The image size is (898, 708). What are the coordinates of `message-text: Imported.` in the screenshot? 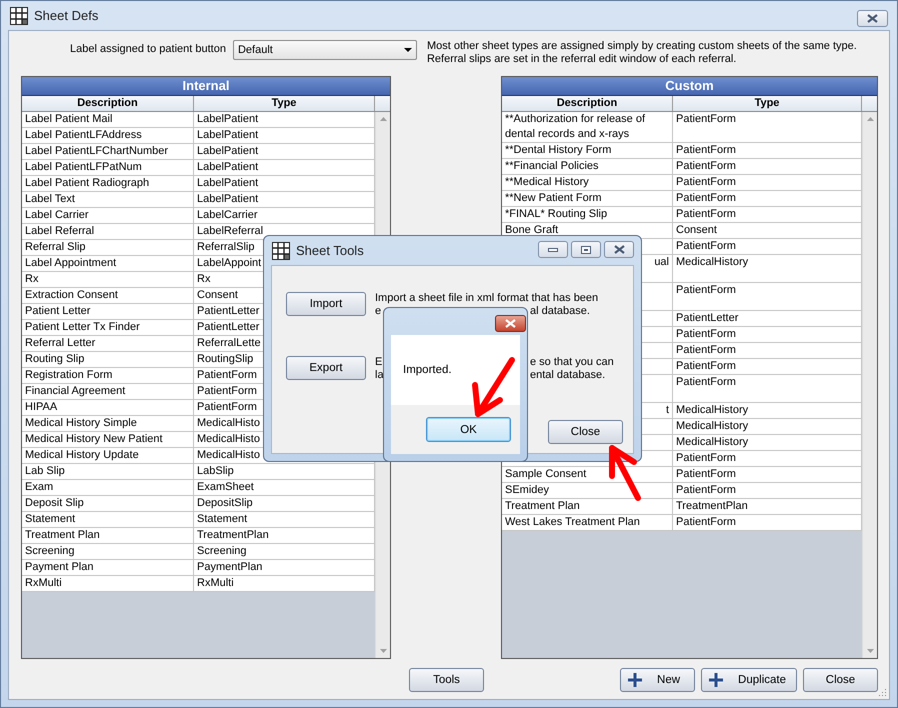 It's located at (427, 370).